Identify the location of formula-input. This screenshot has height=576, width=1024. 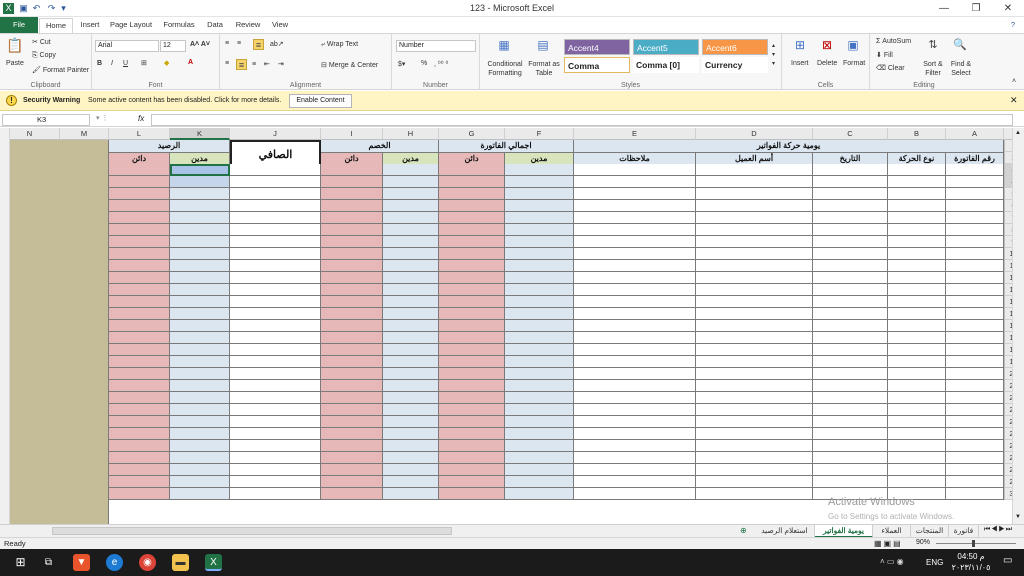
(582, 120).